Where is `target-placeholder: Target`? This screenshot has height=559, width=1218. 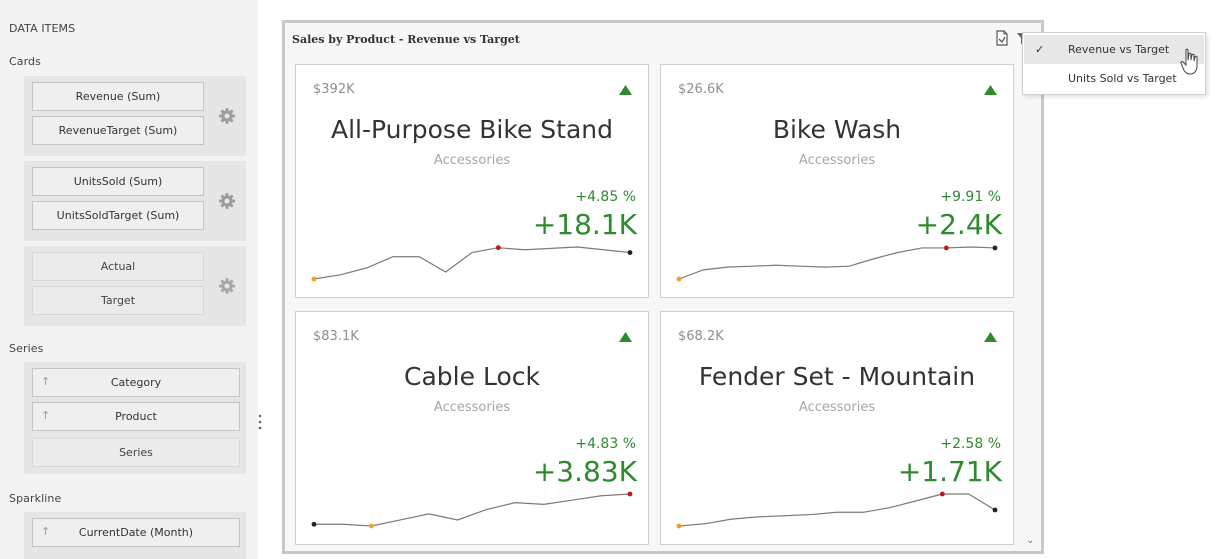 target-placeholder: Target is located at coordinates (118, 300).